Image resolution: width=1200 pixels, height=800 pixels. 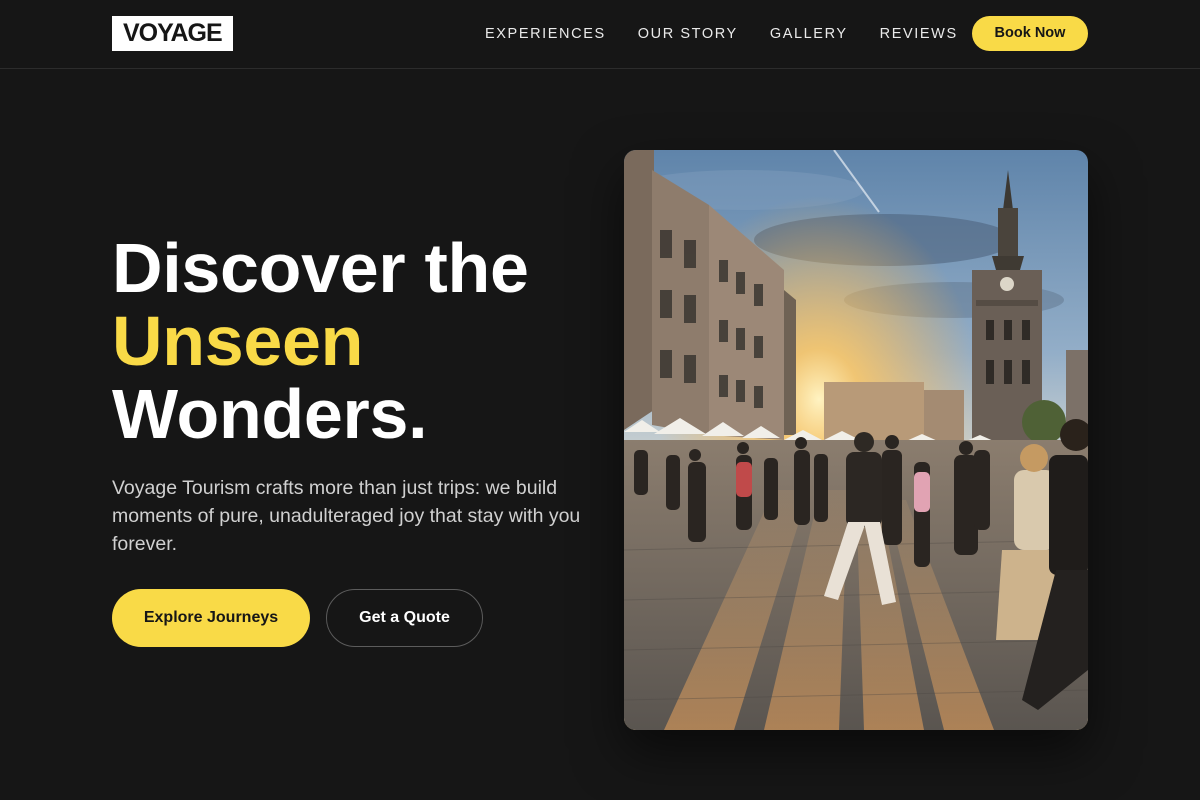 What do you see at coordinates (809, 34) in the screenshot?
I see `nav-link-gallery: GALLERY` at bounding box center [809, 34].